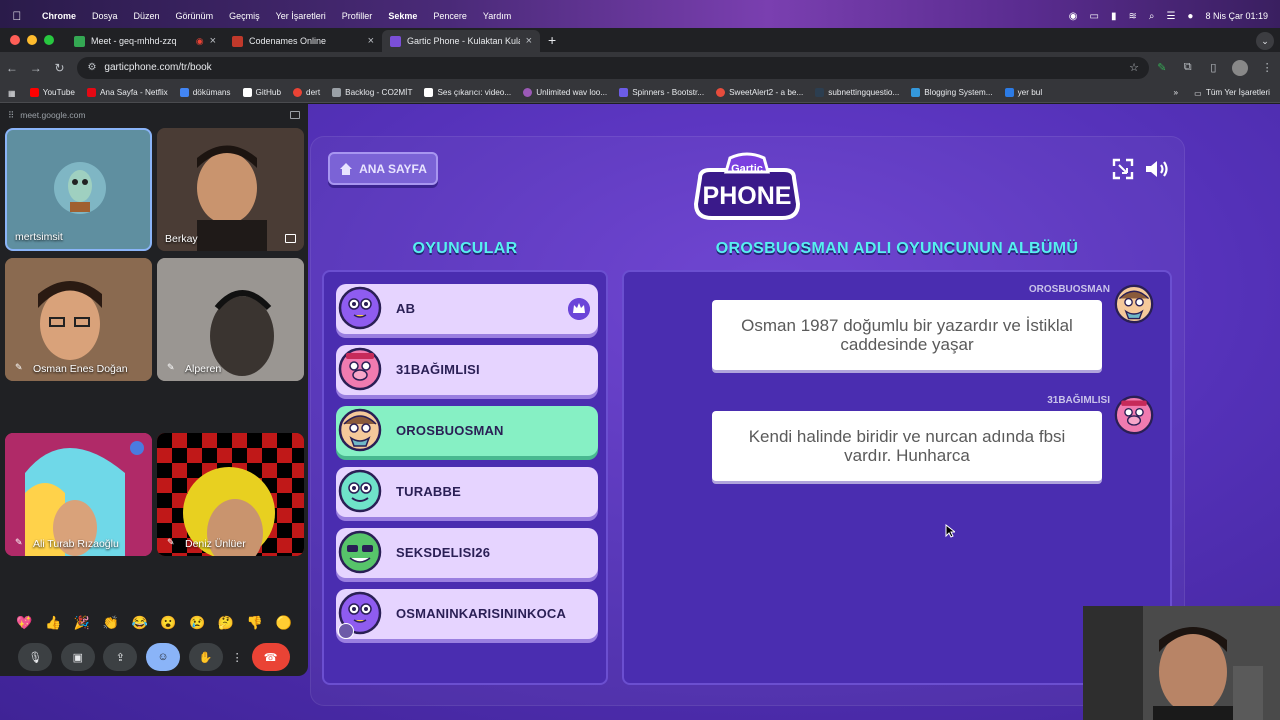 This screenshot has width=1280, height=720. What do you see at coordinates (1236, 16) in the screenshot?
I see `menubar-clock: 8 Nis Çar 01:19` at bounding box center [1236, 16].